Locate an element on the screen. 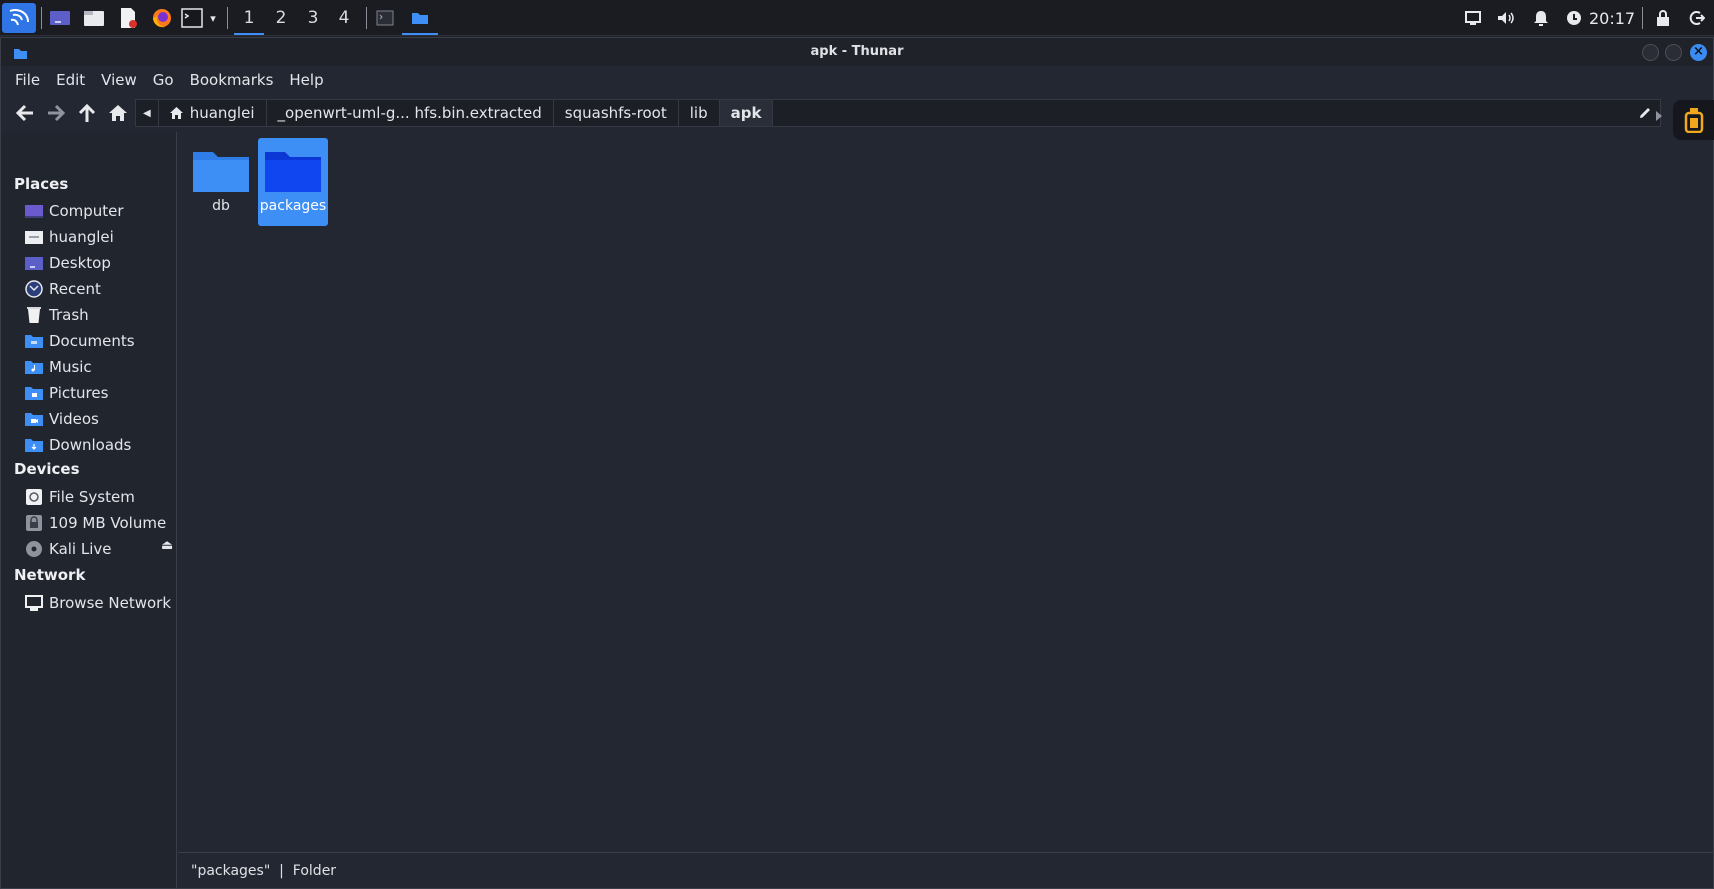  sidebar-item-computer: Computer is located at coordinates (98, 211).